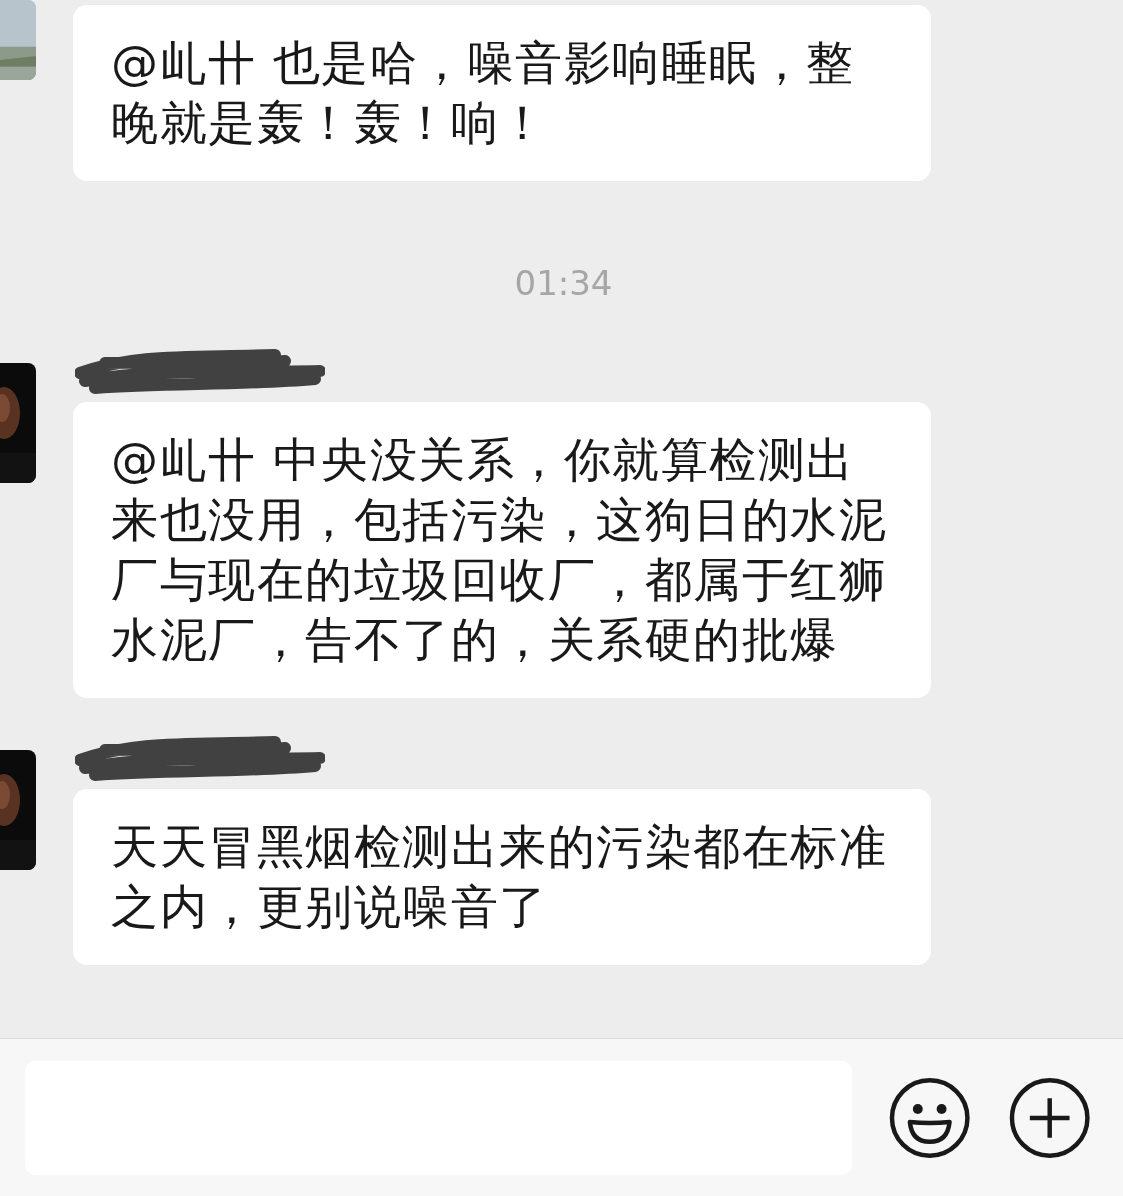 The image size is (1123, 1196). Describe the element at coordinates (930, 1117) in the screenshot. I see `emoji-icon` at that location.